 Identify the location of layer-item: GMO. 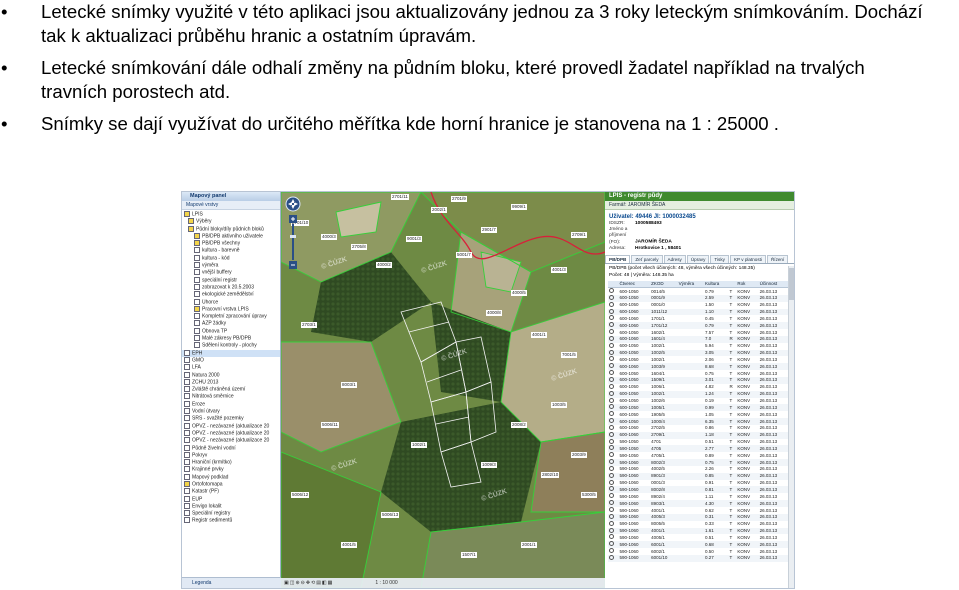
(231, 360).